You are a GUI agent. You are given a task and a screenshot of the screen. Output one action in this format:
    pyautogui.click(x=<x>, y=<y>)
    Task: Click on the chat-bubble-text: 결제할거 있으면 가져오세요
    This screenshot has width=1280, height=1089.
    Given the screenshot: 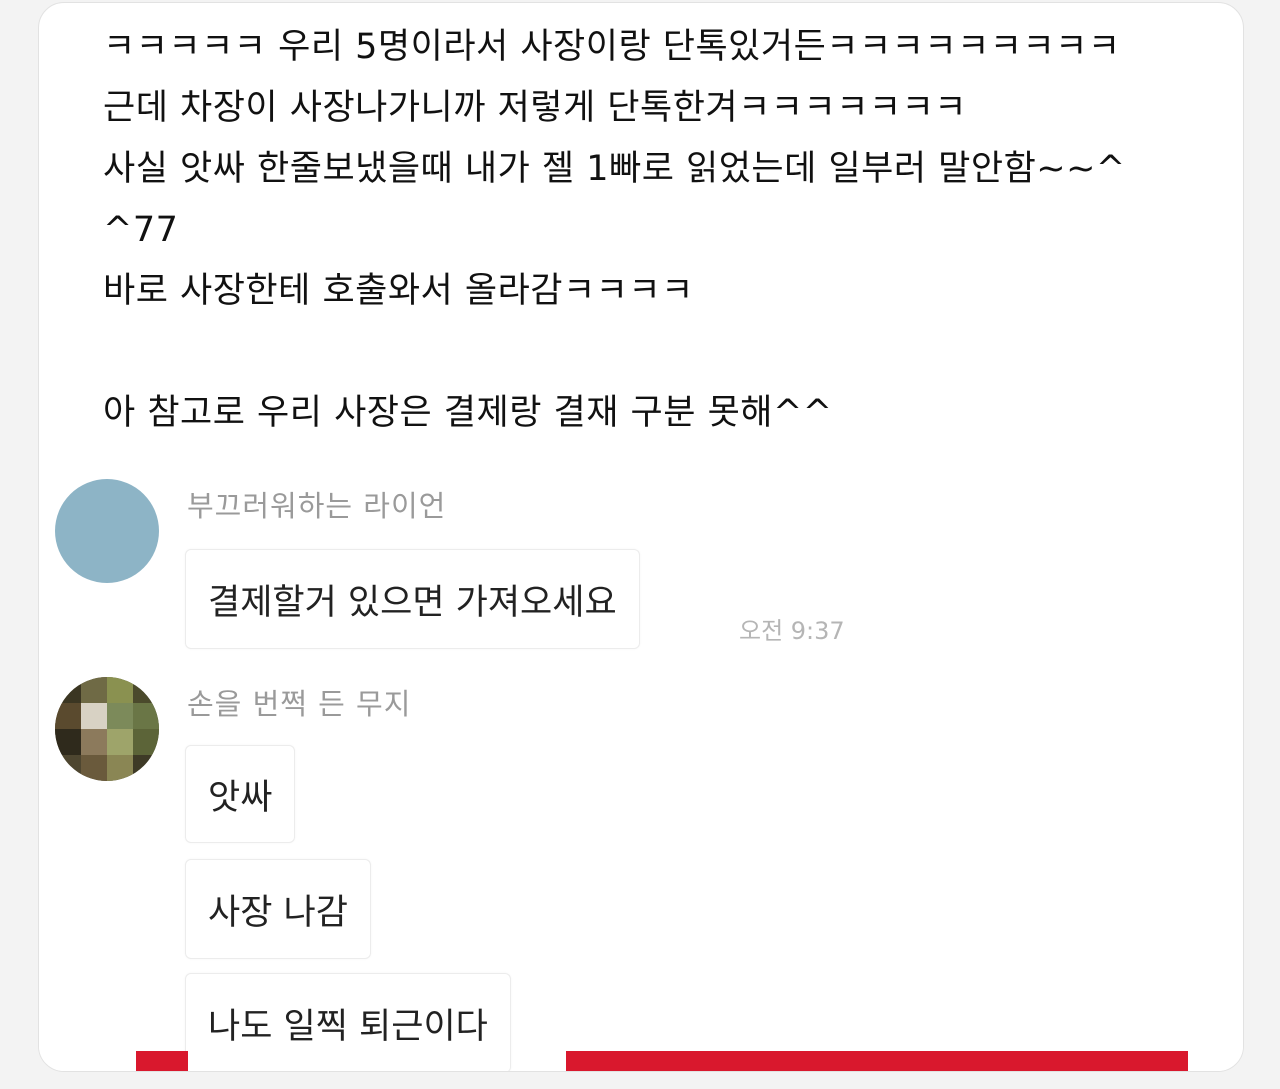 What is the action you would take?
    pyautogui.click(x=412, y=602)
    